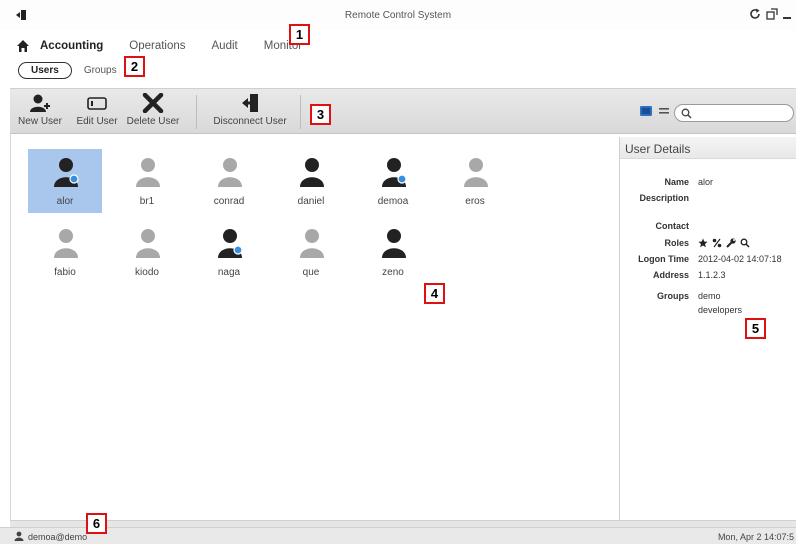  I want to click on disconnect-user-button: Disconnect User, so click(250, 110).